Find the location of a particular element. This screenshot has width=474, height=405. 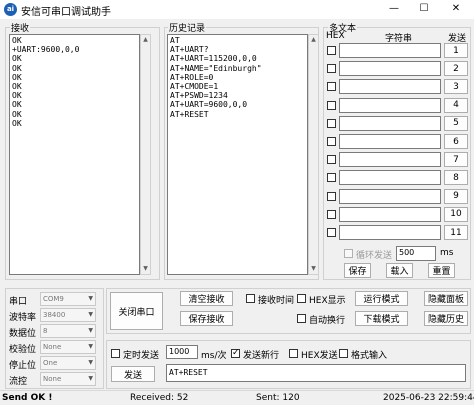

reset-multitext-button: 重置 is located at coordinates (441, 270).